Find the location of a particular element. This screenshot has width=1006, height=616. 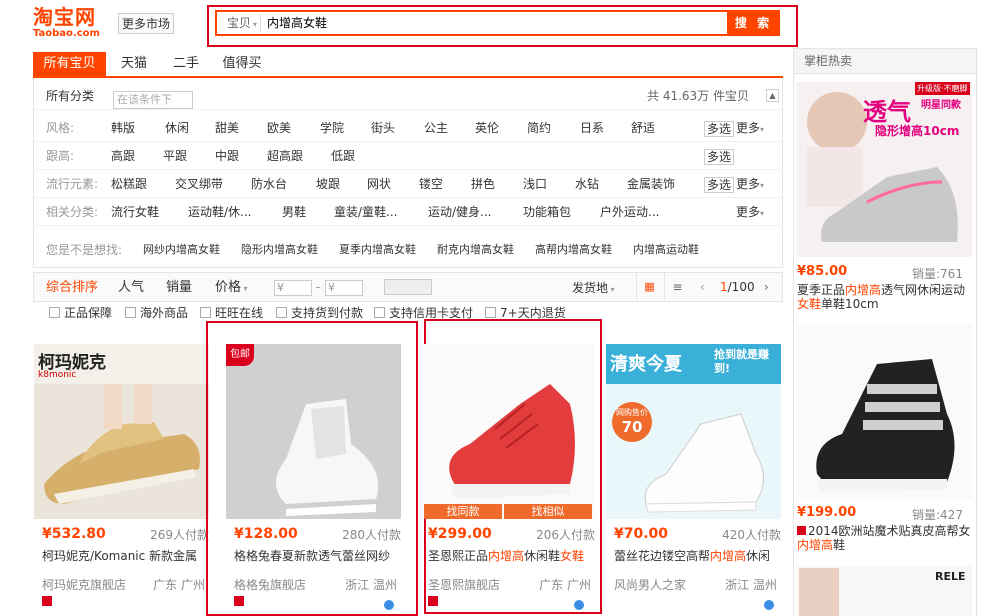

tab-all-items: 所有宝贝 is located at coordinates (69, 64).